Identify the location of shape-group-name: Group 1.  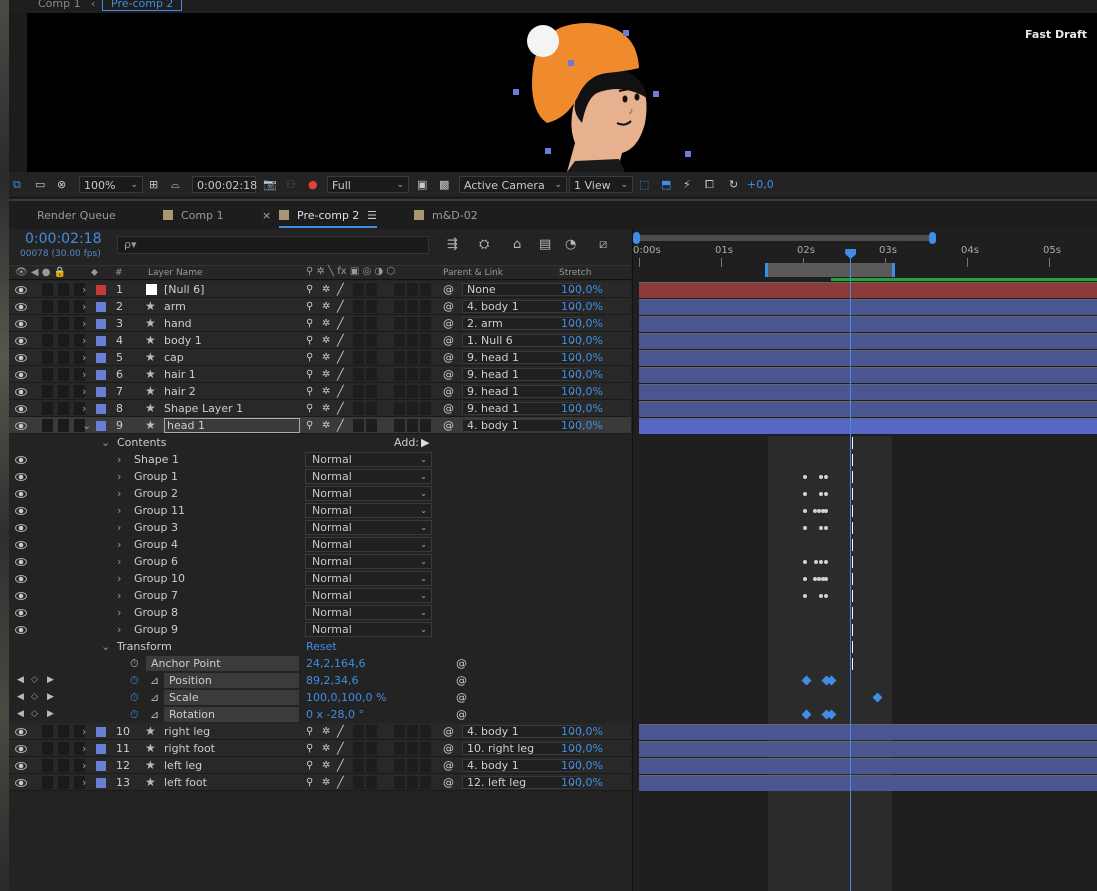
(156, 476).